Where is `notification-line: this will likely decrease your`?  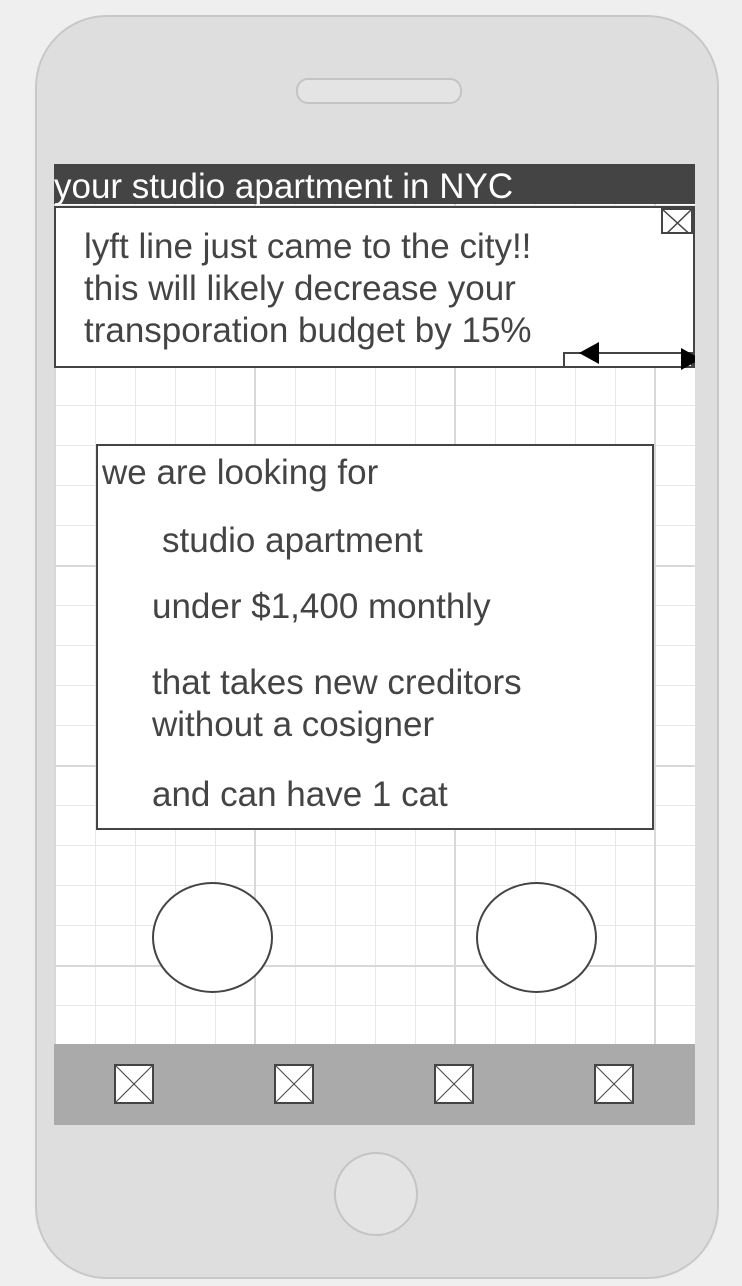
notification-line: this will likely decrease your is located at coordinates (300, 288).